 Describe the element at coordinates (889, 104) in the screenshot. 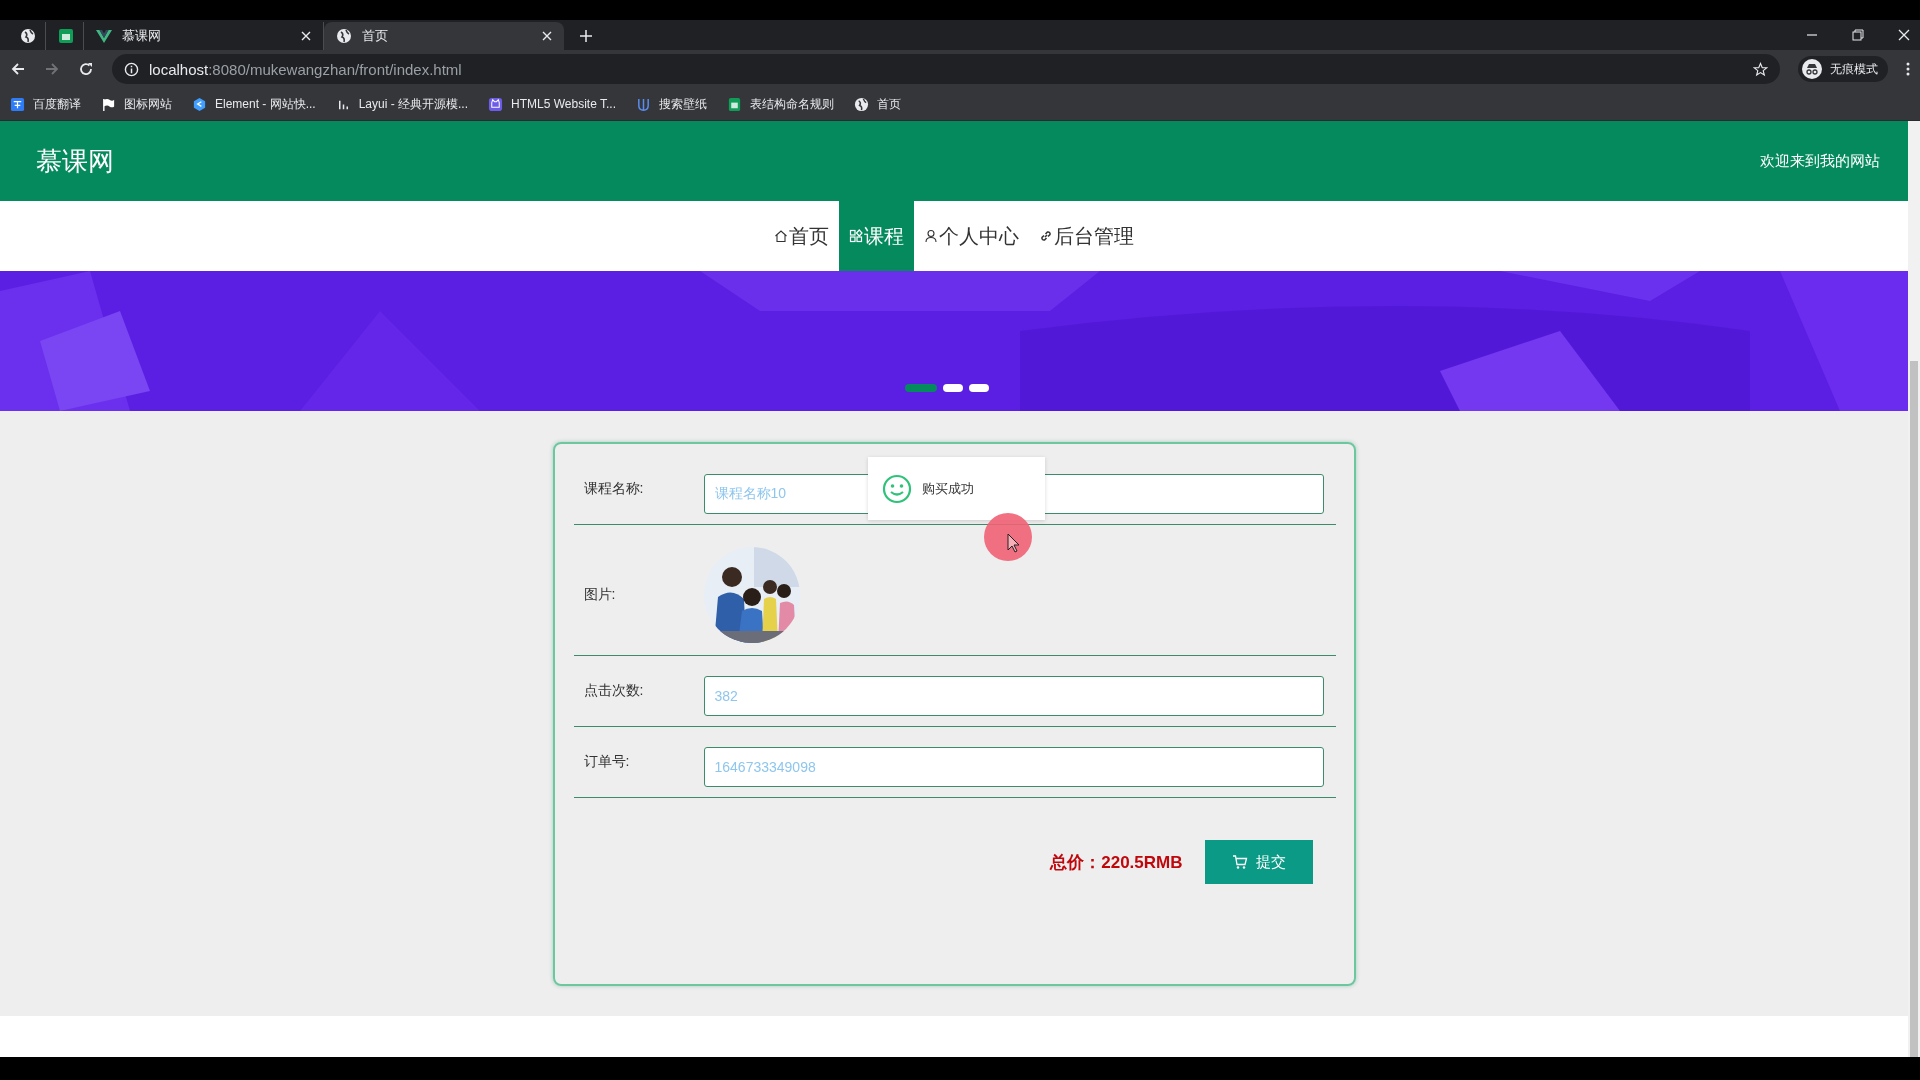

I see `bookmark-label: 首页` at that location.